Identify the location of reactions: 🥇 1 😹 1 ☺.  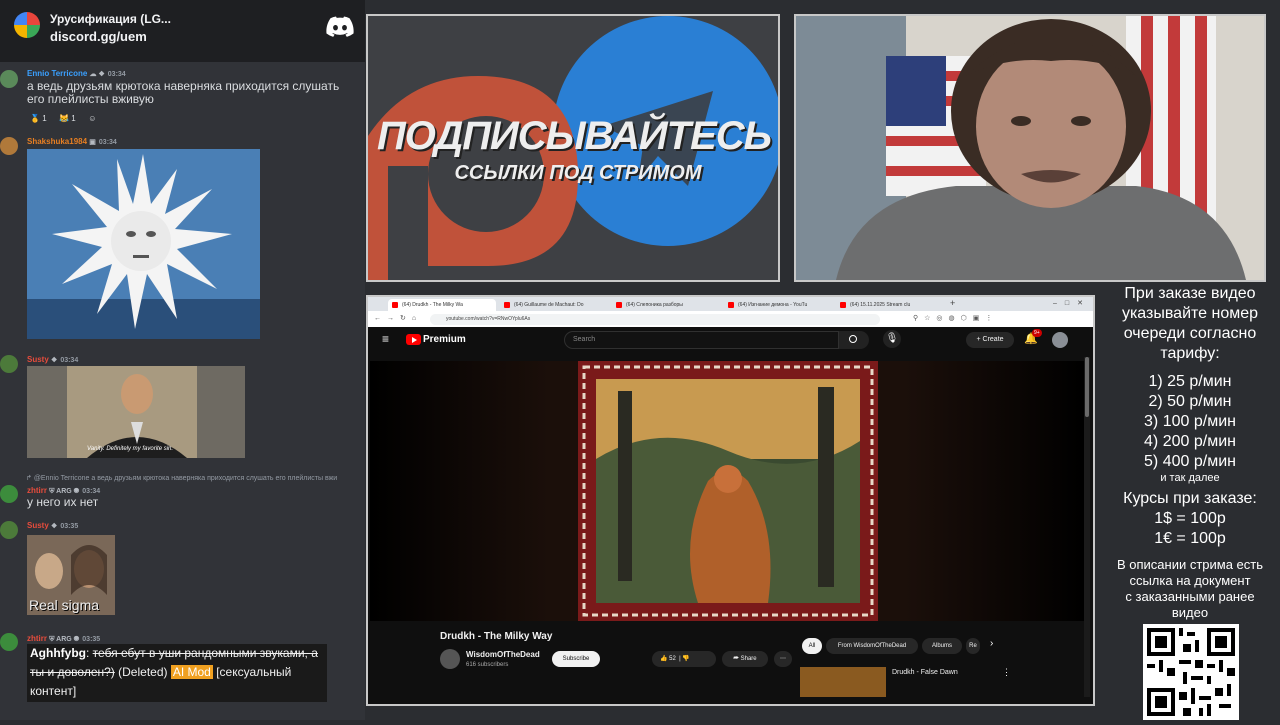
(67, 117).